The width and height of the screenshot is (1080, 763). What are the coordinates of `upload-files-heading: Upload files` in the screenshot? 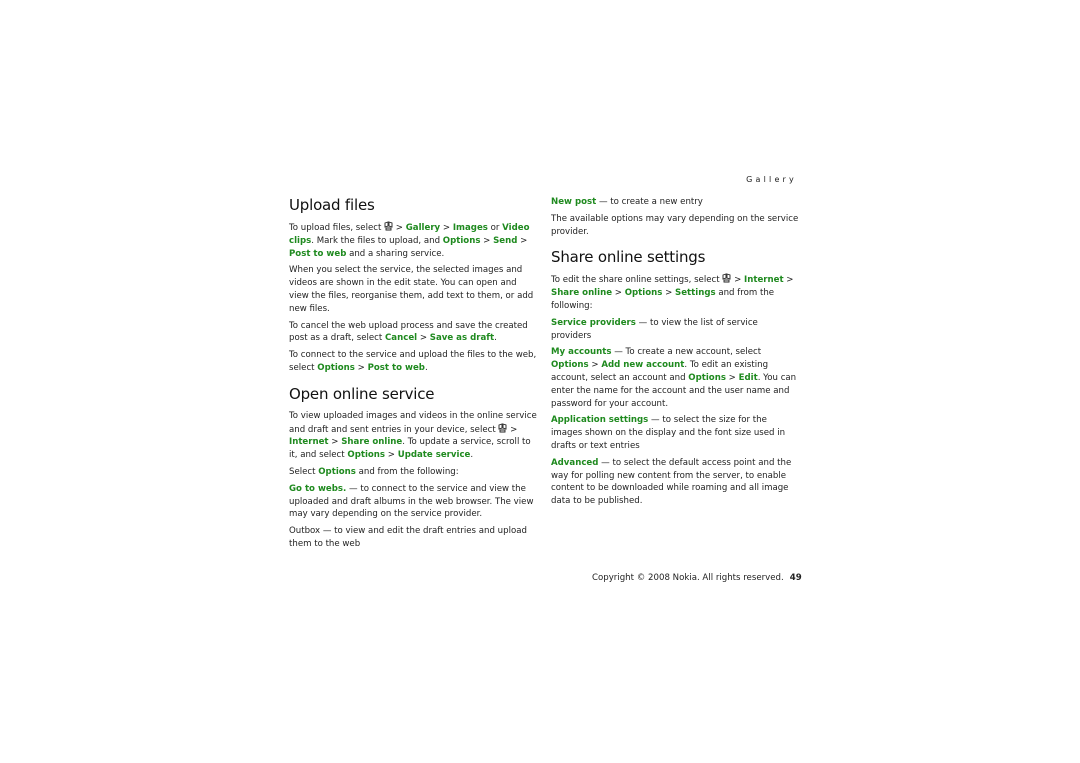 It's located at (332, 205).